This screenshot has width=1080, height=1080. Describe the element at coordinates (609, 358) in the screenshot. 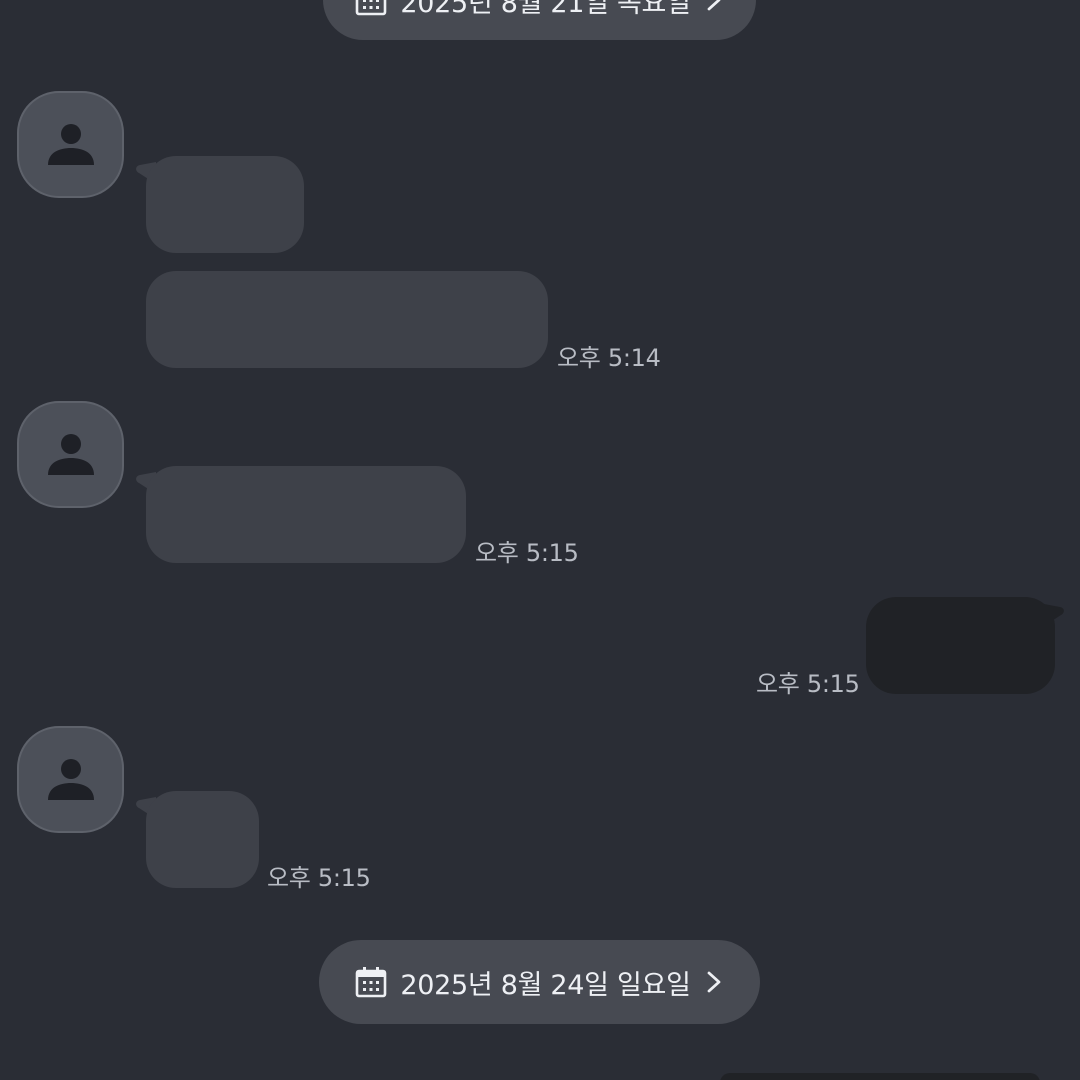

I see `message-timestamp: 오후 5:14` at that location.